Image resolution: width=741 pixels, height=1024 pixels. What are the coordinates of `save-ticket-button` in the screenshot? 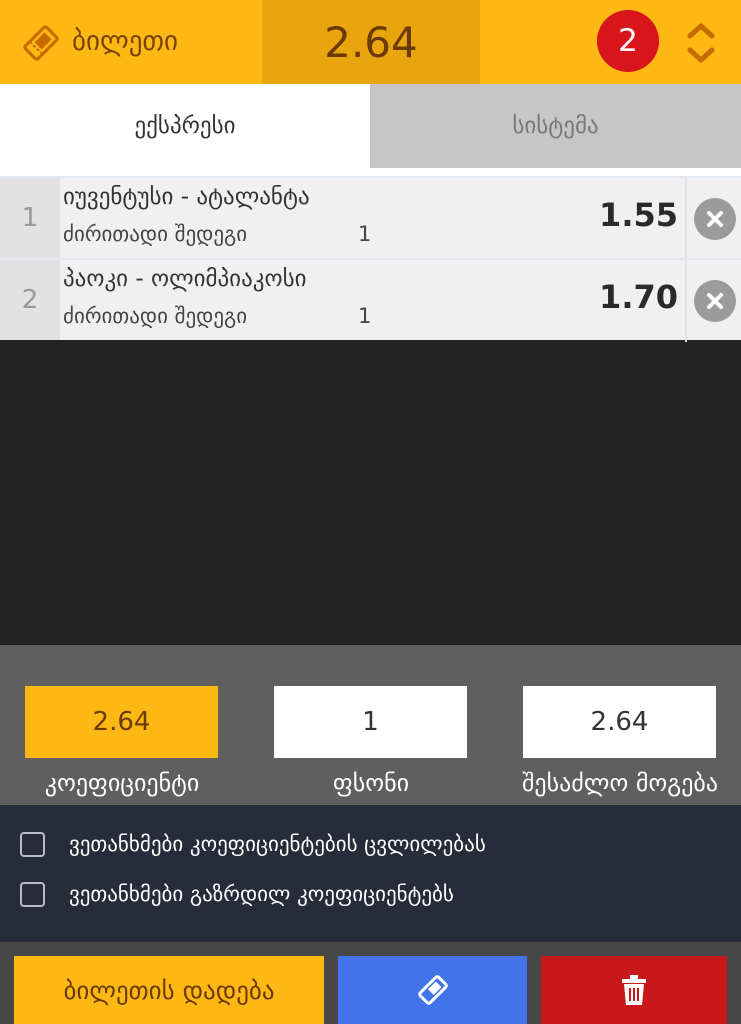 It's located at (432, 990).